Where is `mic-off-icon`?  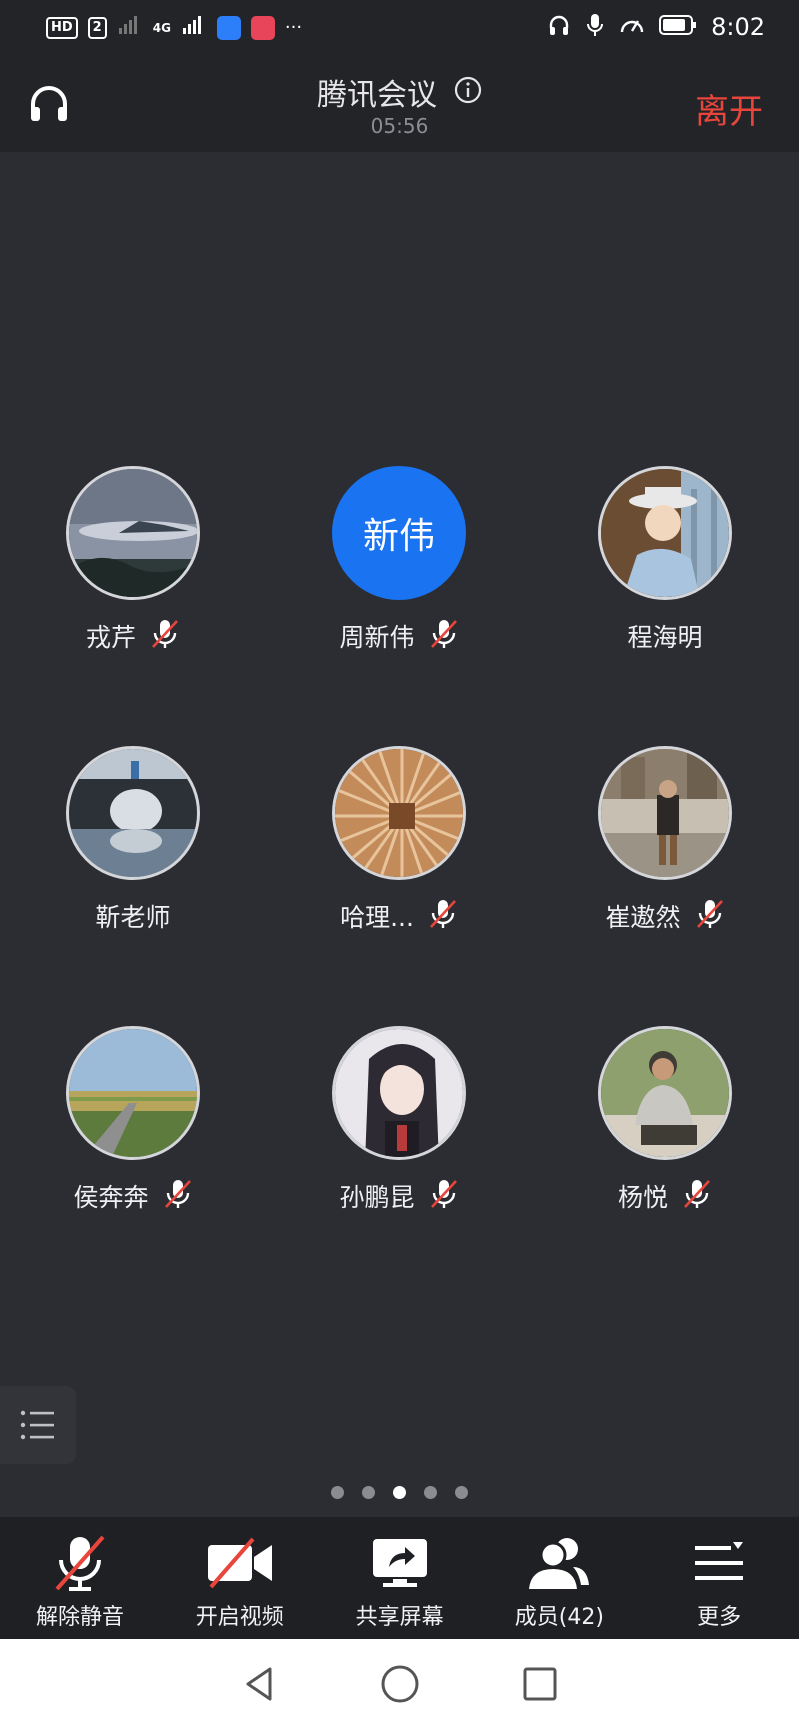
mic-off-icon is located at coordinates (80, 1563).